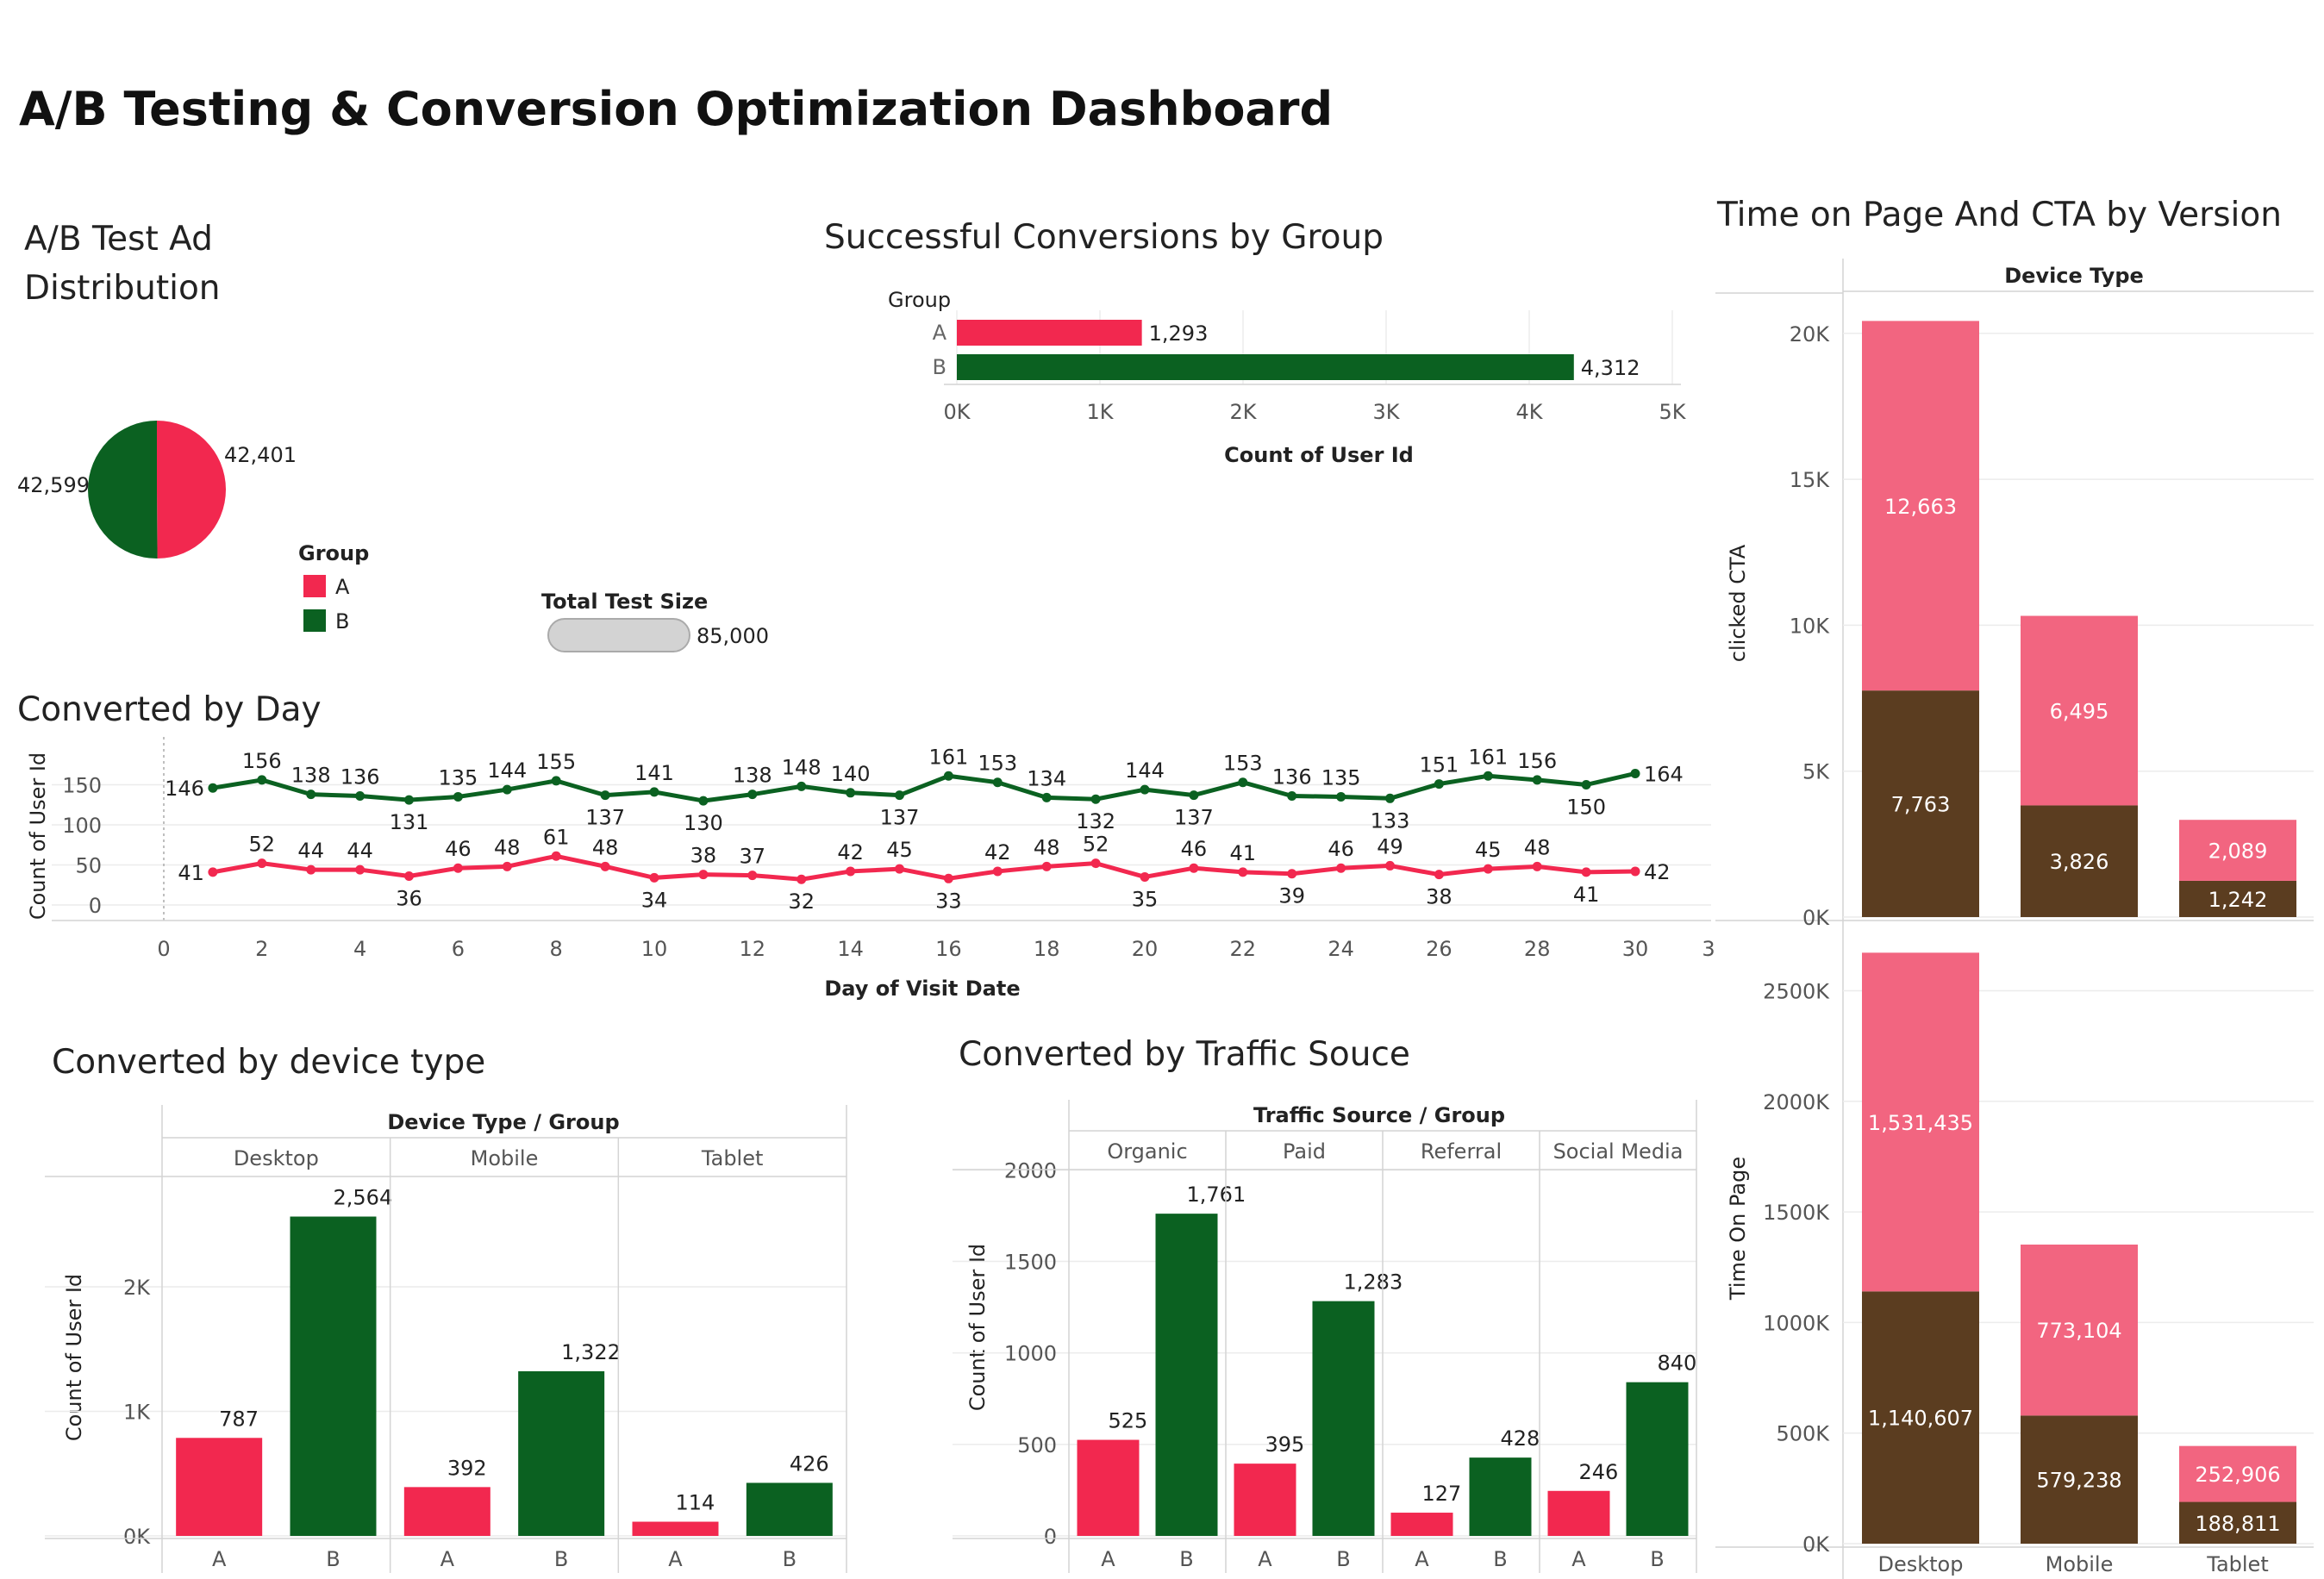  I want to click on line-series-b, so click(924, 787).